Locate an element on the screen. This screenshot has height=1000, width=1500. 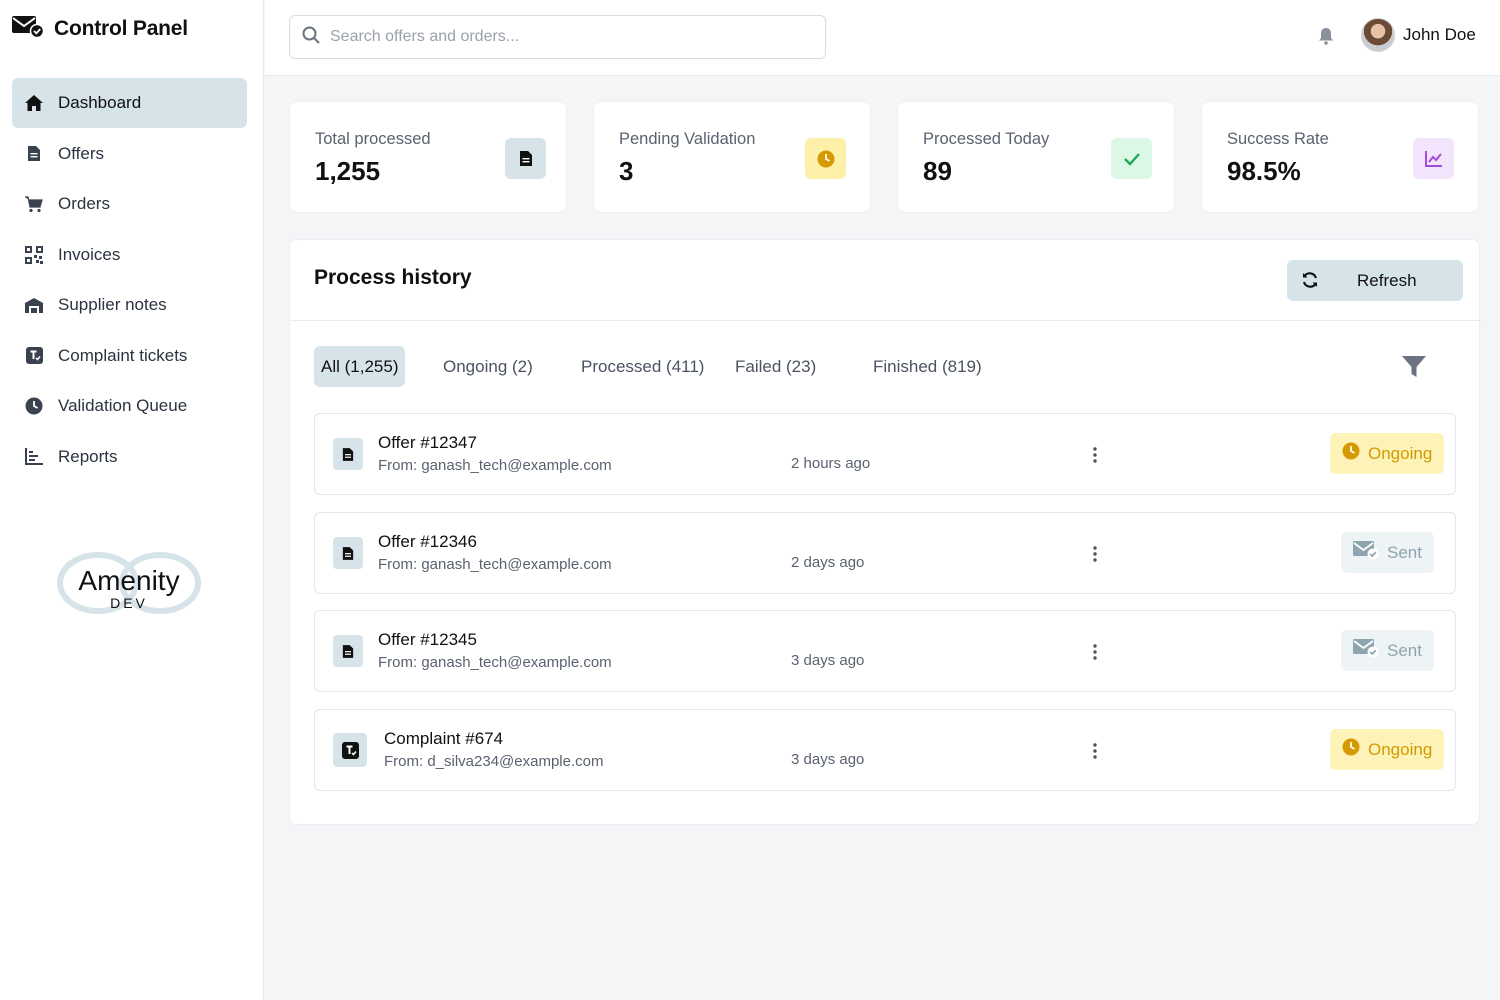
item-title: Complaint #674 is located at coordinates (444, 738).